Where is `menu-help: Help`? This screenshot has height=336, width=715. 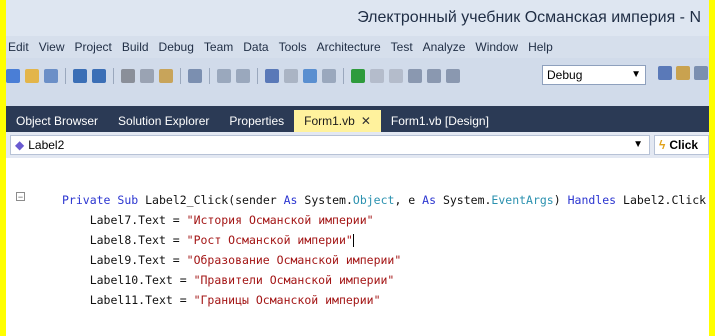 menu-help: Help is located at coordinates (540, 47).